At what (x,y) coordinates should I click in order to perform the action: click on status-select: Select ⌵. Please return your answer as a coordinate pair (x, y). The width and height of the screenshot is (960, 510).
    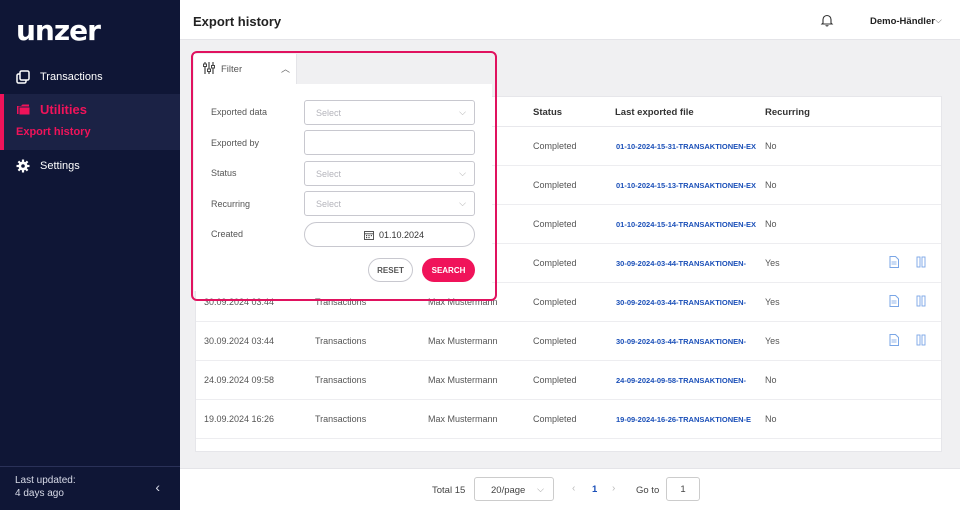
    Looking at the image, I should click on (389, 173).